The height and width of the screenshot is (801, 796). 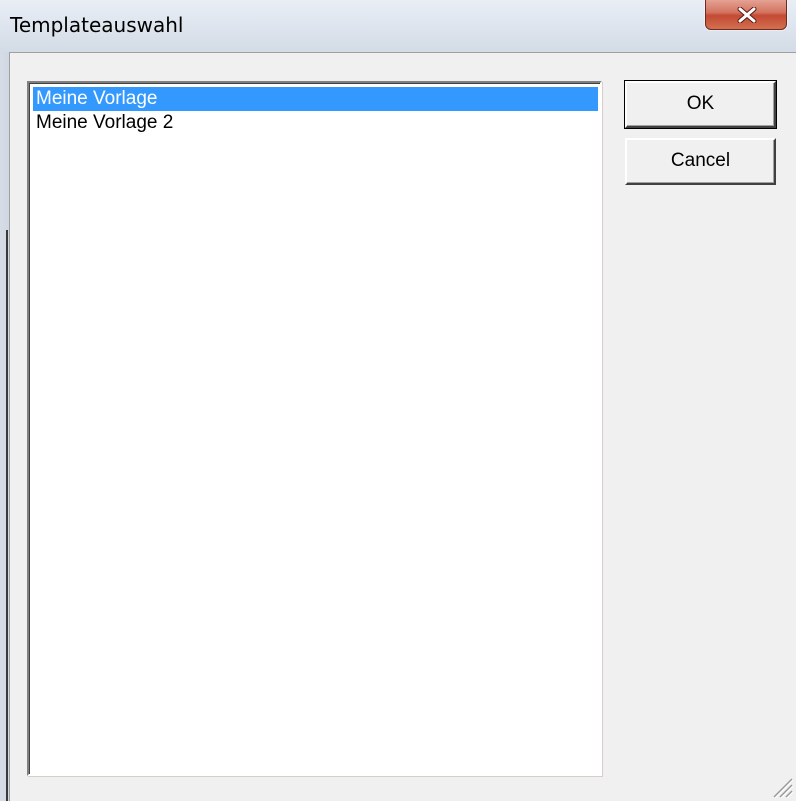 What do you see at coordinates (315, 123) in the screenshot?
I see `list-item: Meine Vorlage 2` at bounding box center [315, 123].